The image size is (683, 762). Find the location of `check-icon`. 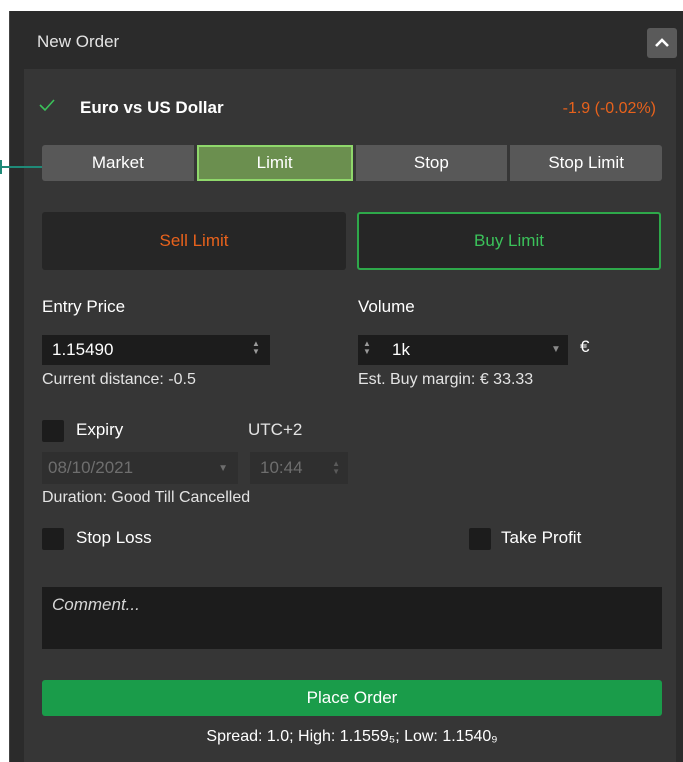

check-icon is located at coordinates (47, 105).